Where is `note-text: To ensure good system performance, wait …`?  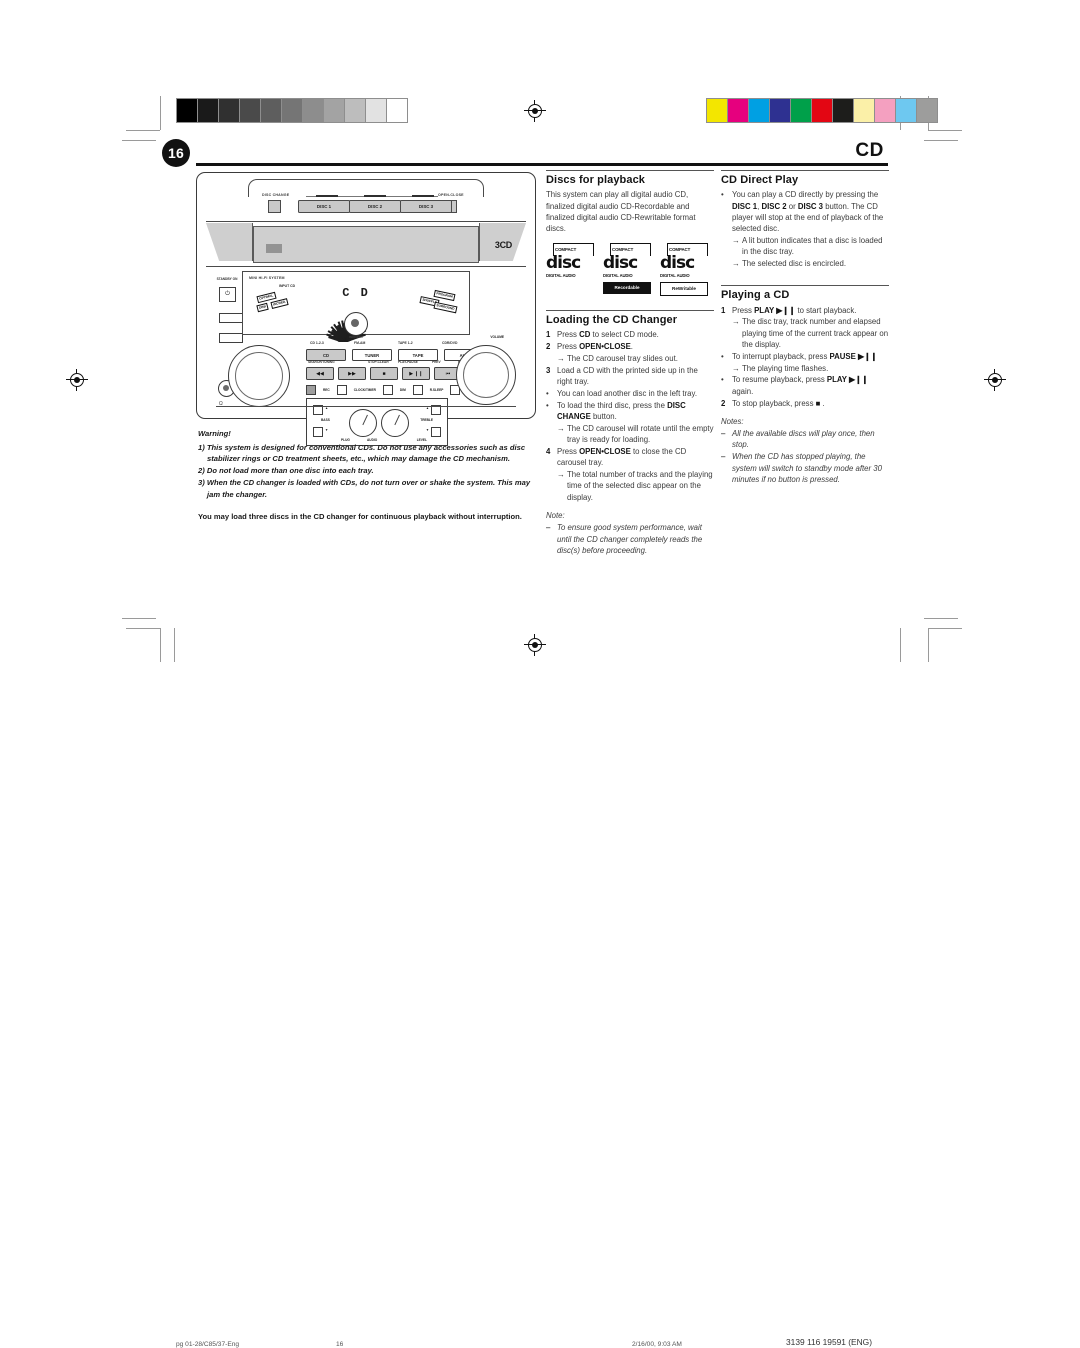
note-text: To ensure good system performance, wait … is located at coordinates (630, 539).